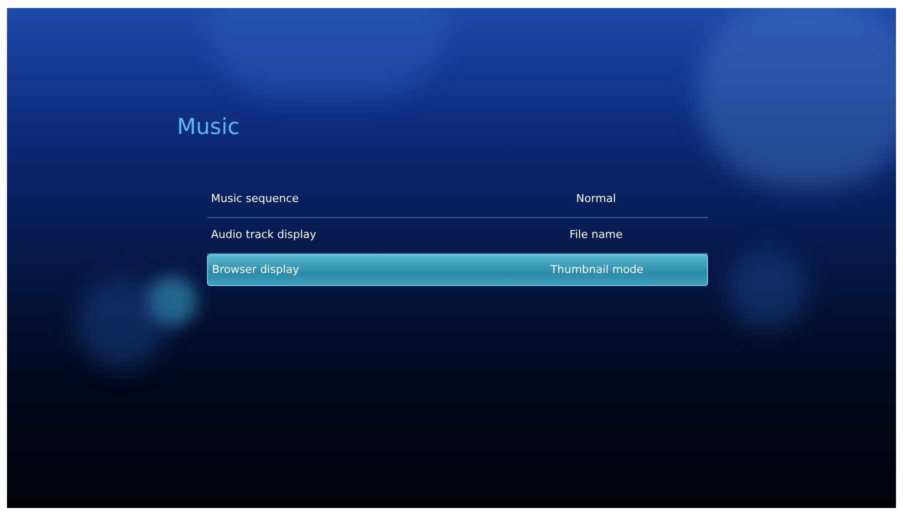  Describe the element at coordinates (457, 200) in the screenshot. I see `settings-row: Music sequence Normal` at that location.